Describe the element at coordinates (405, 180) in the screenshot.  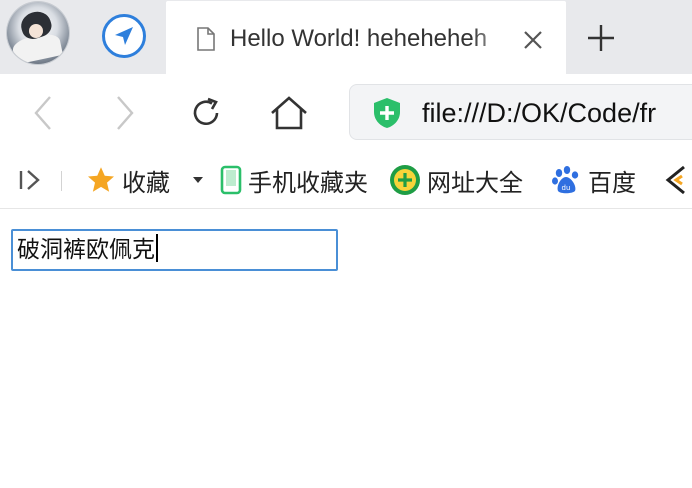
I see `url-navigation-icon` at that location.